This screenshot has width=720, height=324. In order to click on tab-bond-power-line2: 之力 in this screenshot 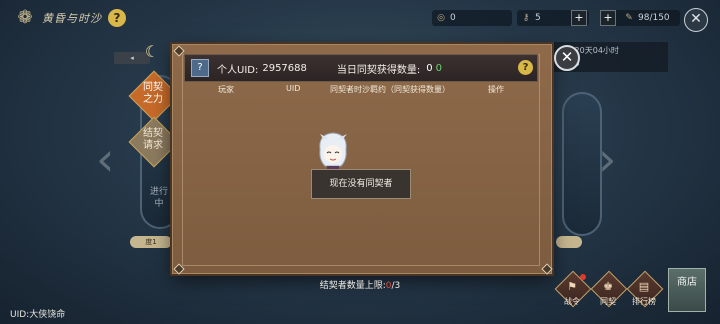, I will do `click(153, 99)`.